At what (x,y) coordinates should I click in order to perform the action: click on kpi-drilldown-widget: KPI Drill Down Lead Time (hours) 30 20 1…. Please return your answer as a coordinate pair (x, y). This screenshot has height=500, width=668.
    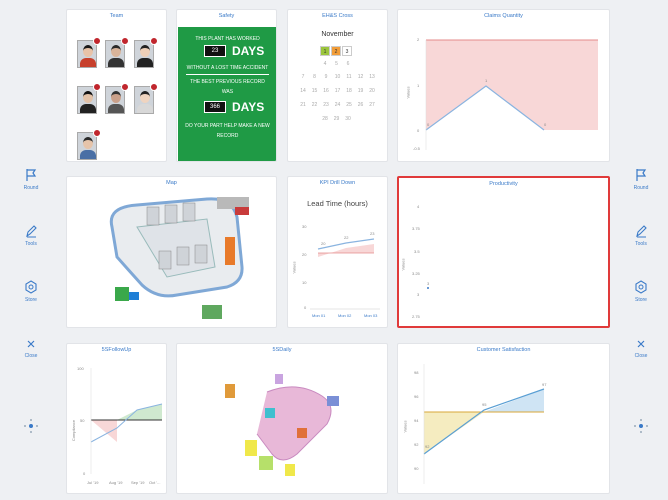
    Looking at the image, I should click on (337, 252).